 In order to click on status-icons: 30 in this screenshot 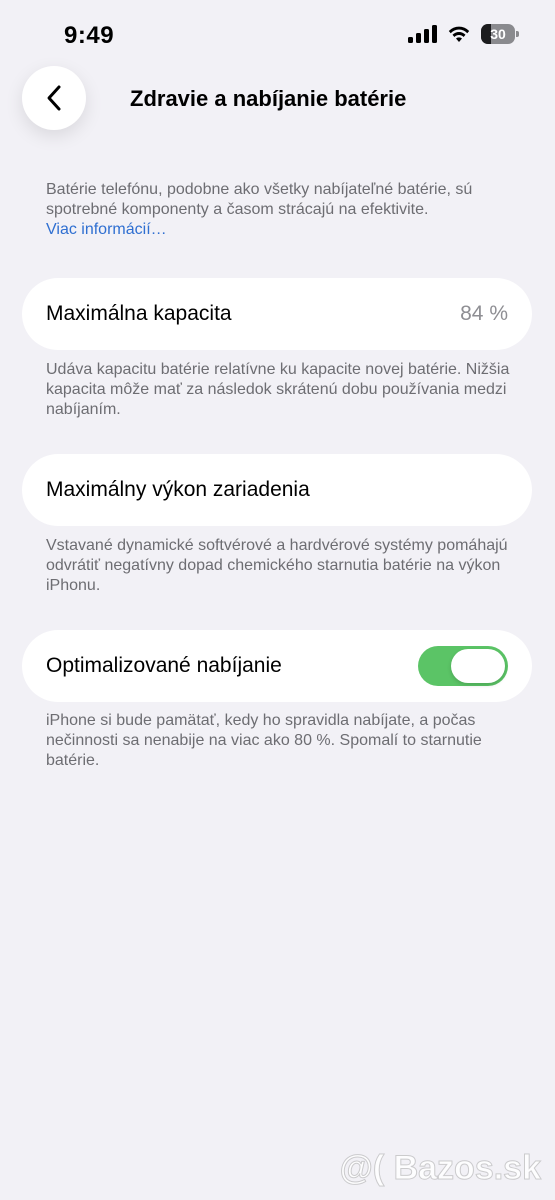, I will do `click(463, 34)`.